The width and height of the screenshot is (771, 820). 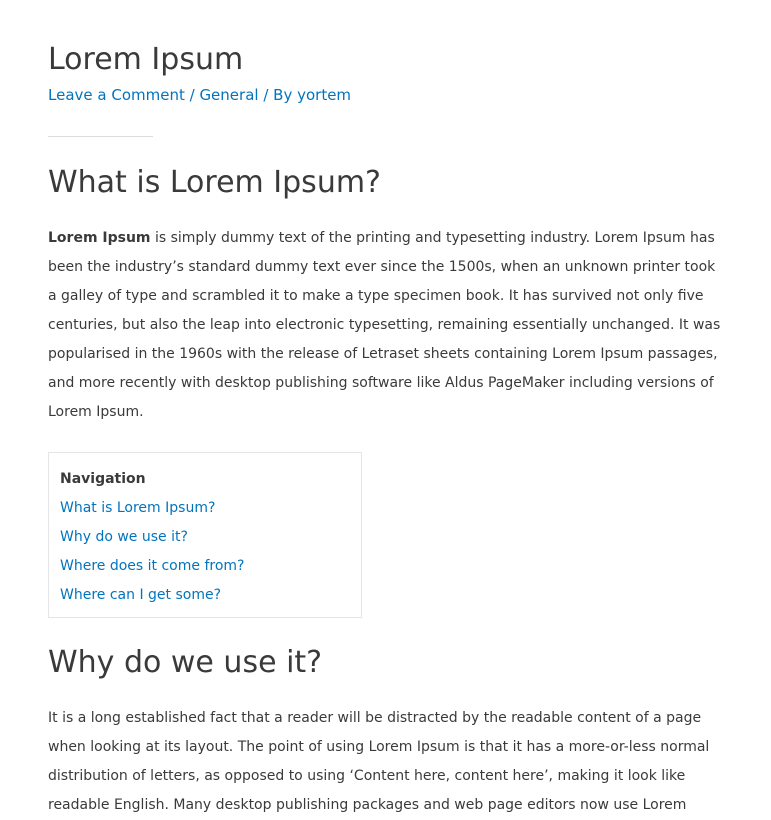 I want to click on post-meta: Leave a Comment / General / By yortem, so click(x=199, y=95).